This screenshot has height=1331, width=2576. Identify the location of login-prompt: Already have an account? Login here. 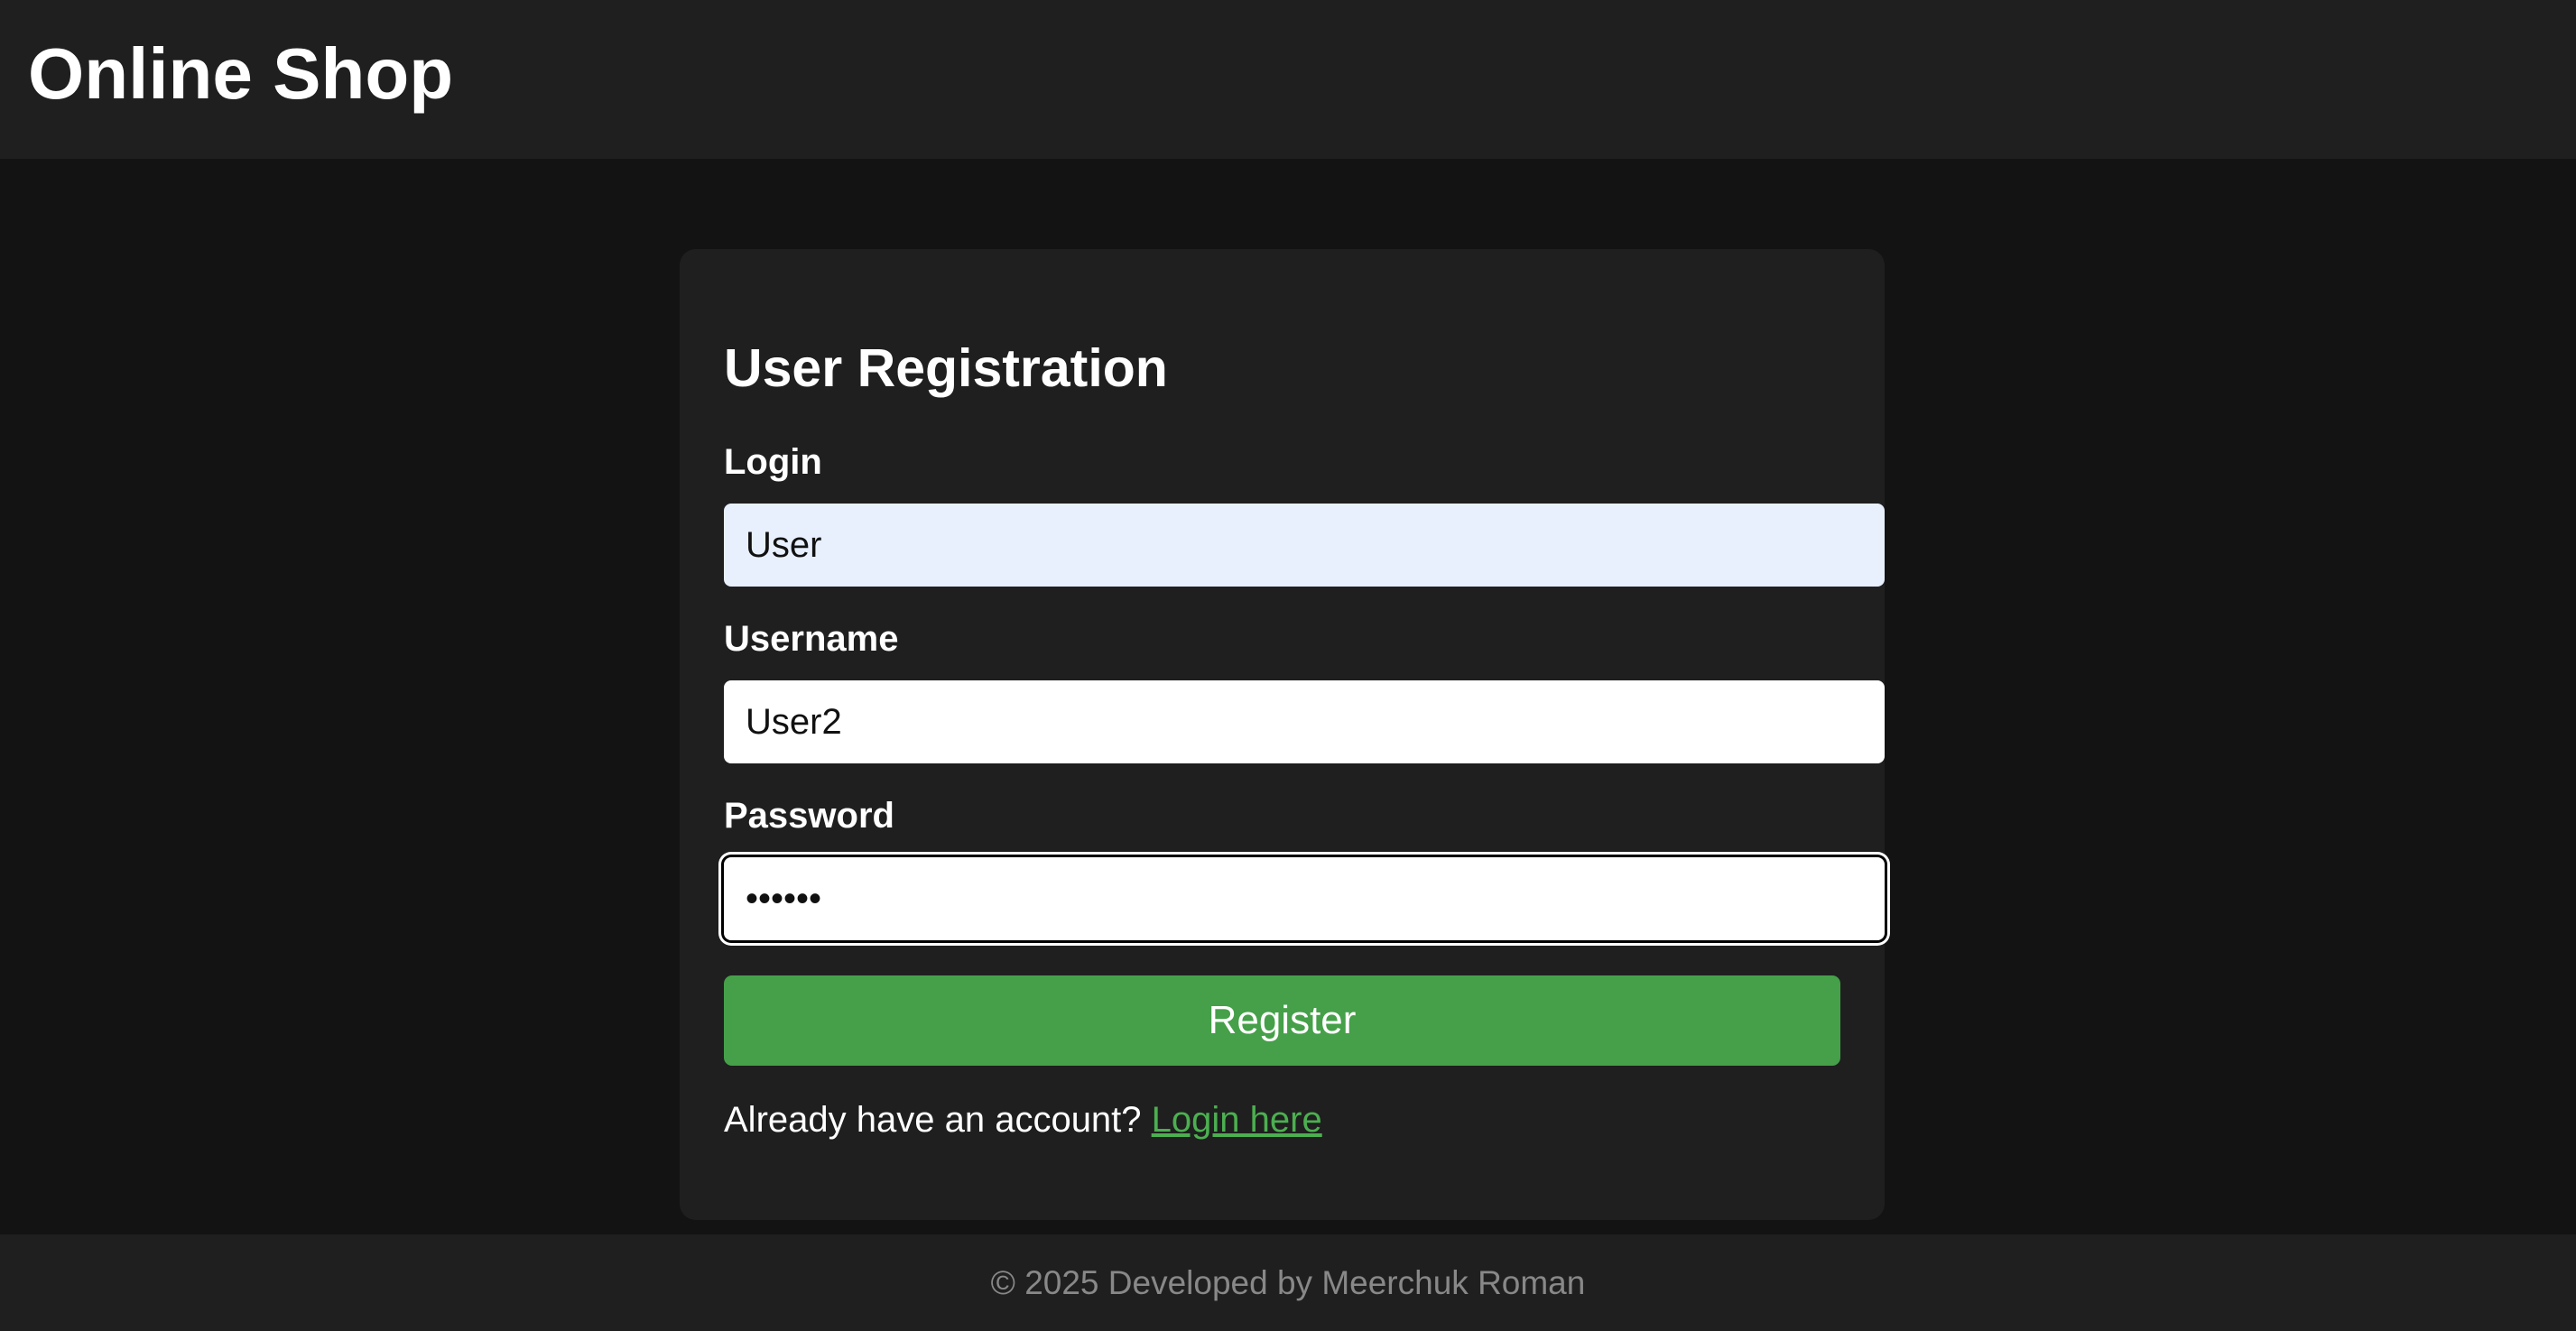
(1023, 1119).